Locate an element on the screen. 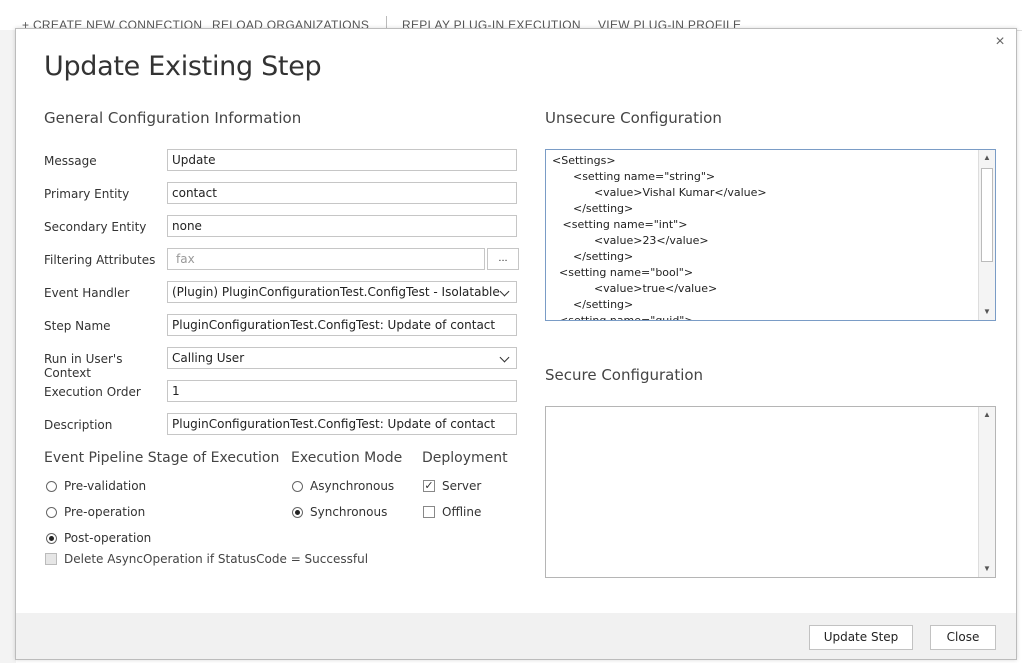 This screenshot has width=1022, height=663. dialog-title: Update Existing Step is located at coordinates (183, 66).